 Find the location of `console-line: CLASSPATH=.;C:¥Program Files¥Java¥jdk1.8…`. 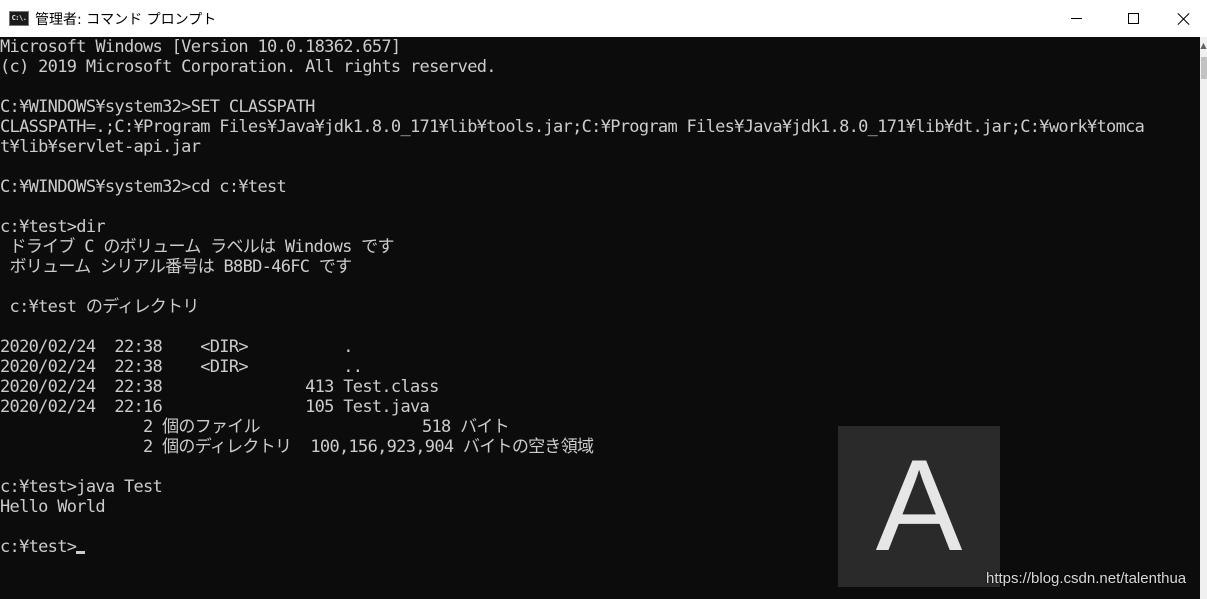

console-line: CLASSPATH=.;C:¥Program Files¥Java¥jdk1.8… is located at coordinates (572, 127).